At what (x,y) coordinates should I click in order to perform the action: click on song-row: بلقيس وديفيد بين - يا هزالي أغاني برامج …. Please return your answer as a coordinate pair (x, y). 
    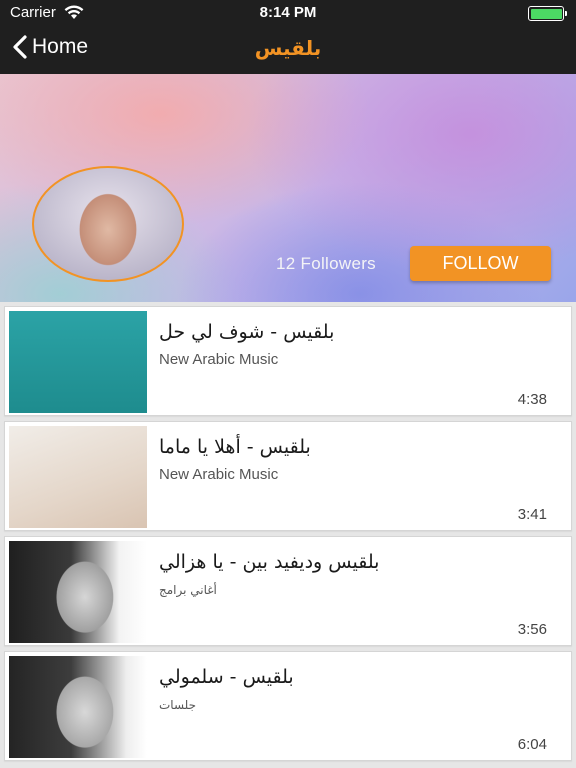
    Looking at the image, I should click on (288, 591).